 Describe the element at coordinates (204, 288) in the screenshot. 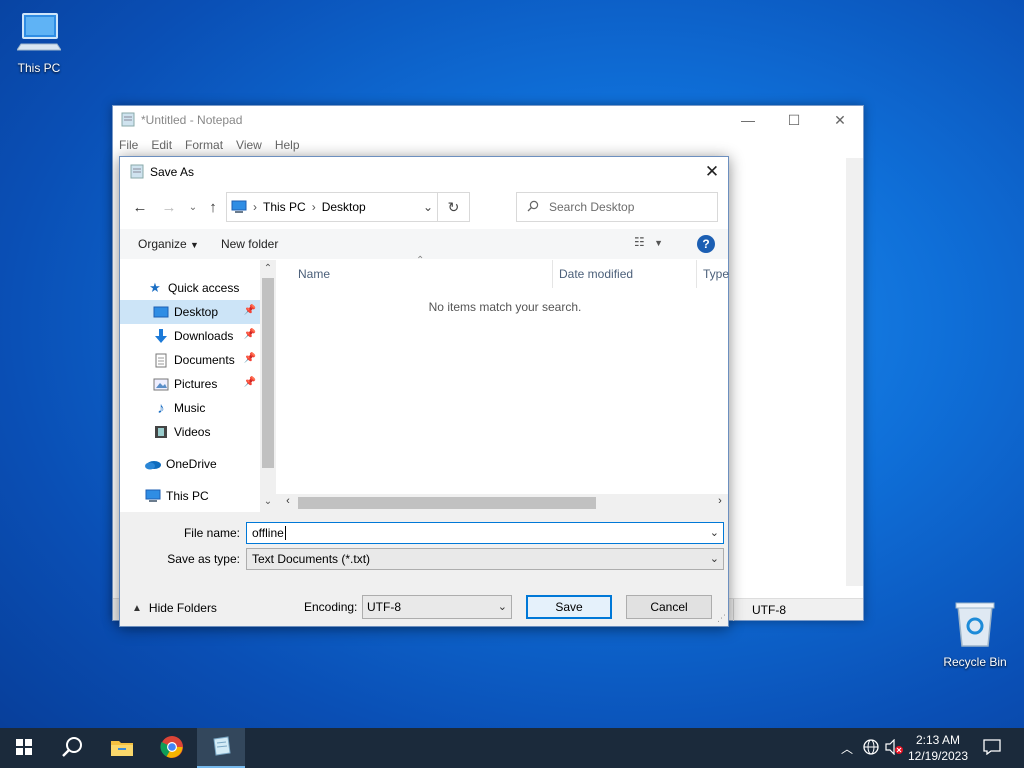

I see `nav-label: Quick access` at that location.